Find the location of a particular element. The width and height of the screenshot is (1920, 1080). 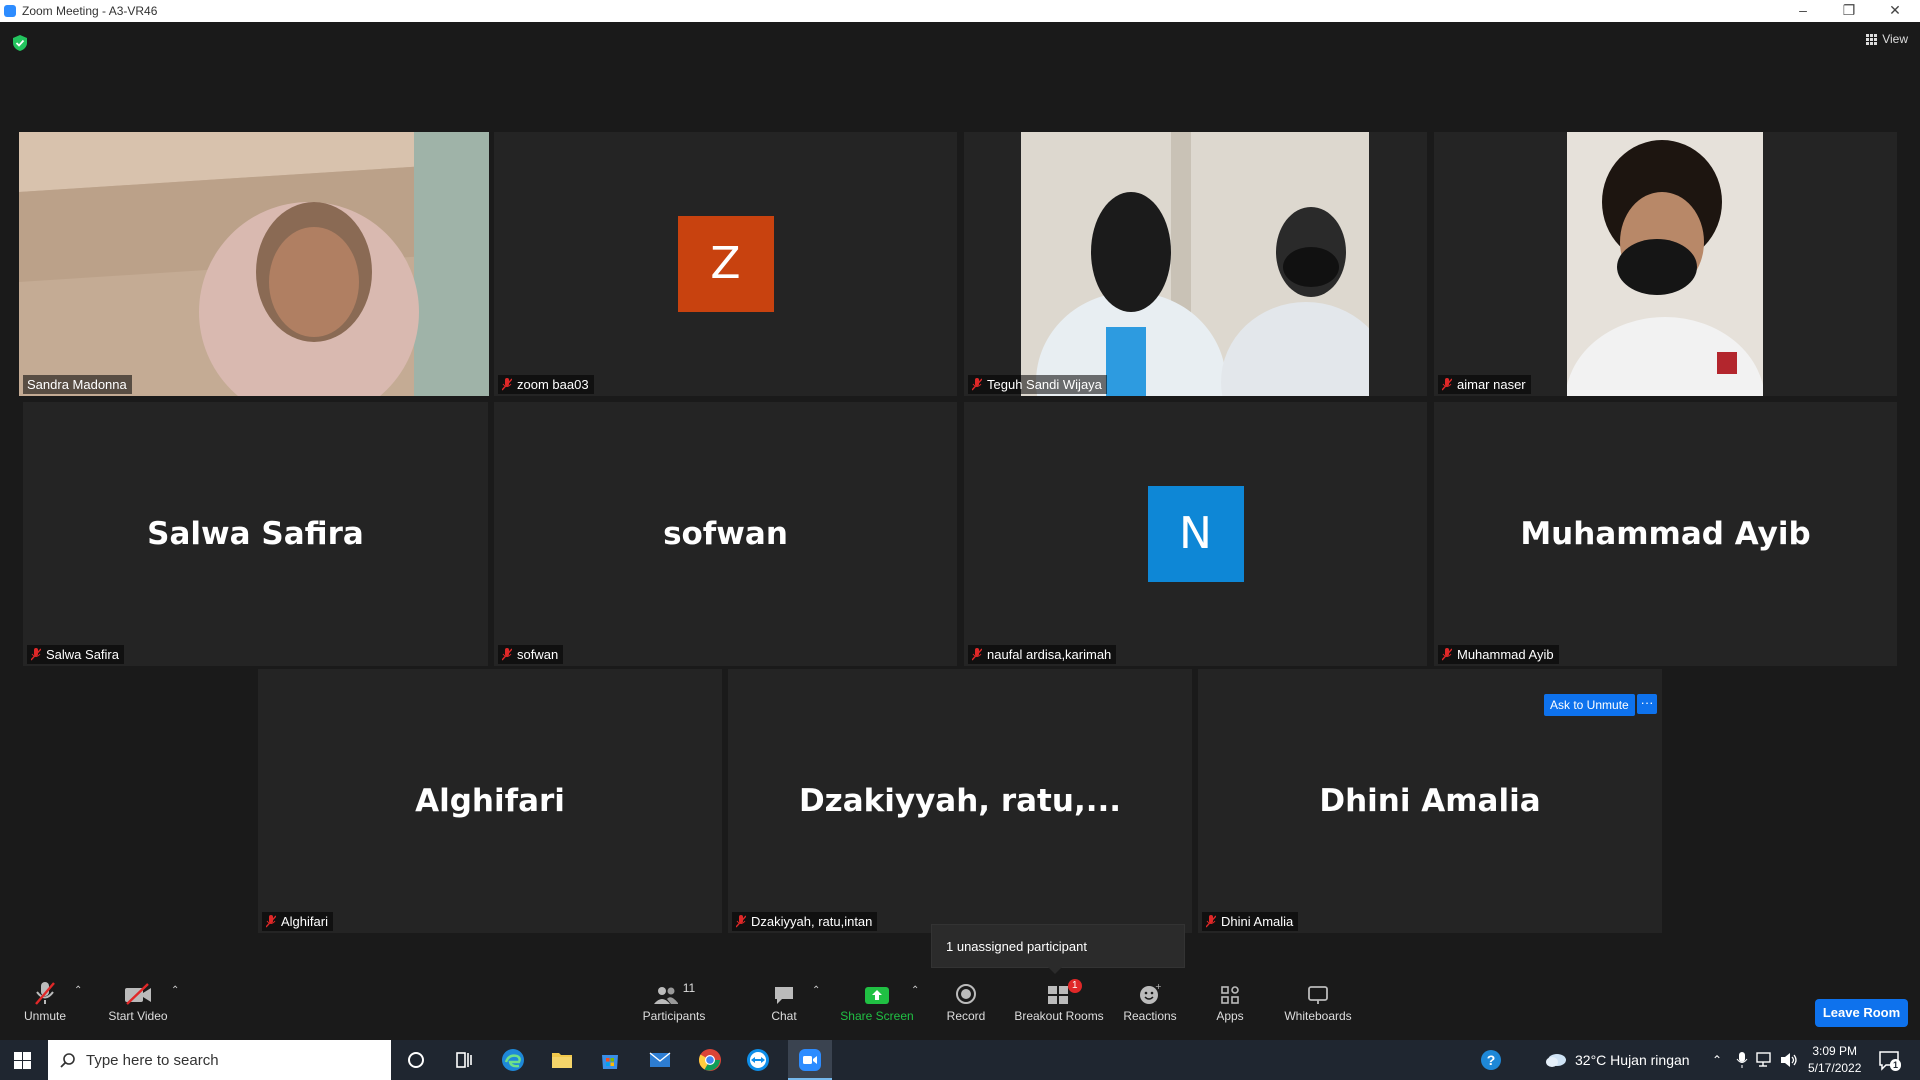

participants-count: 11 is located at coordinates (689, 988).